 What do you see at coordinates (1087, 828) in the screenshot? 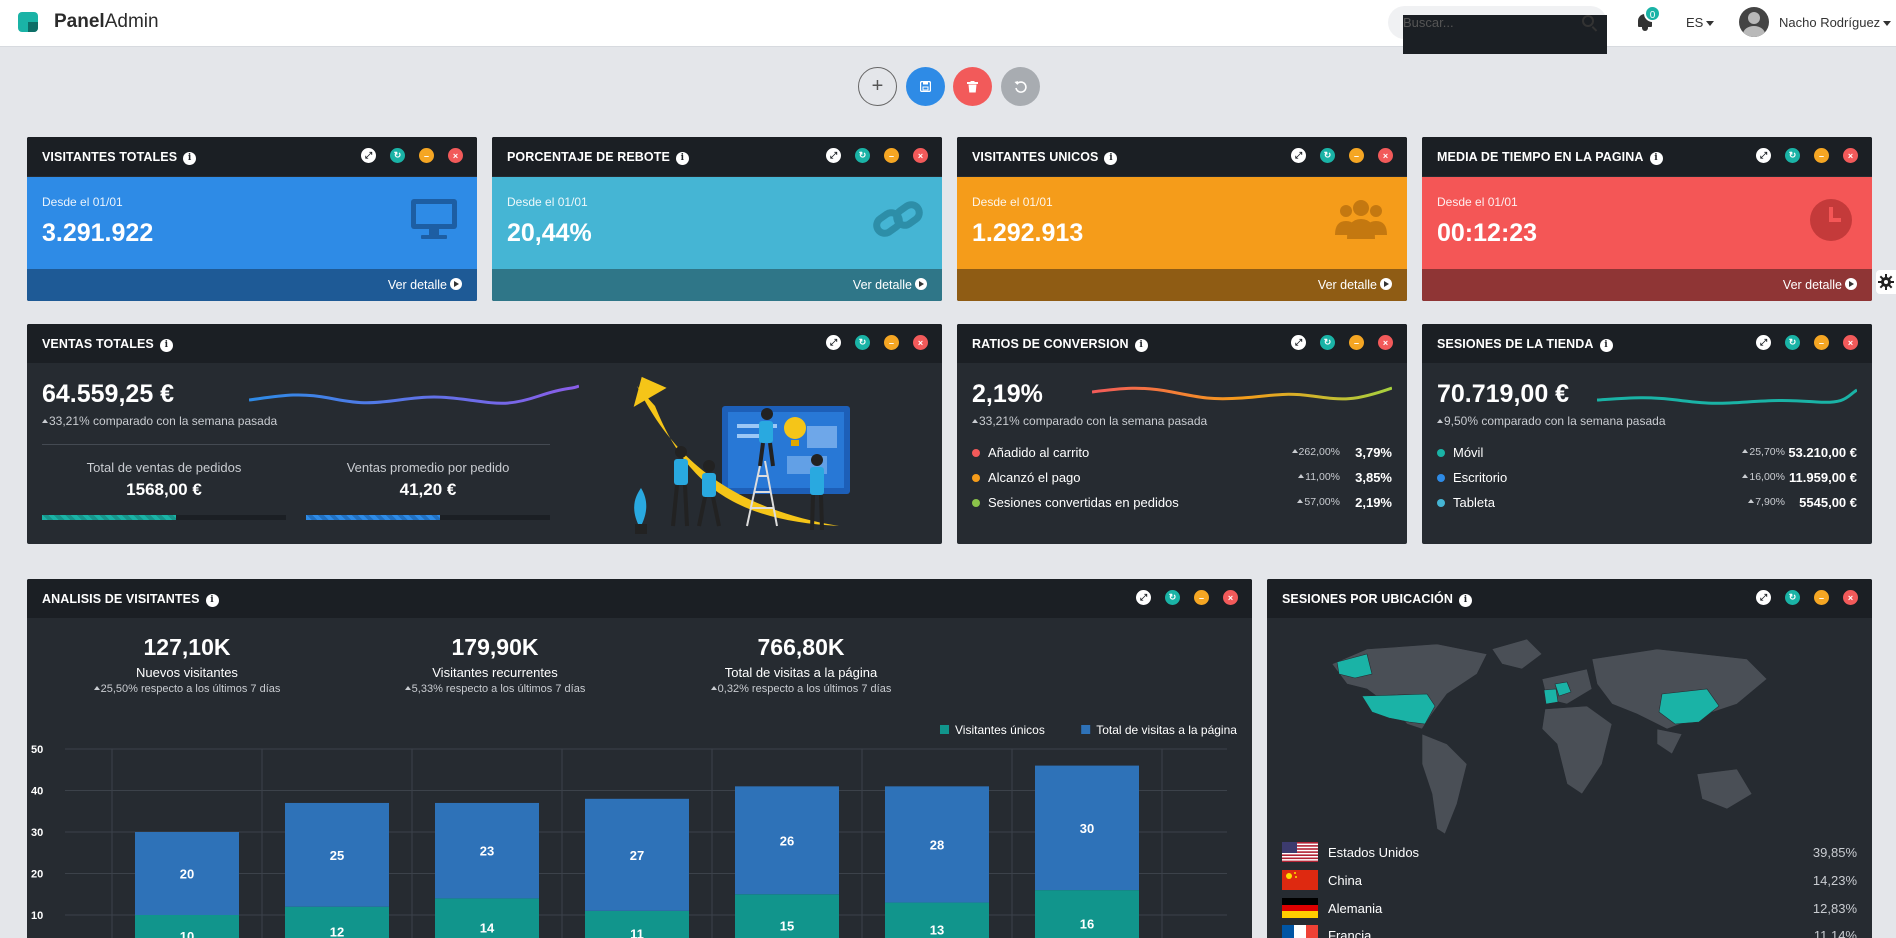
I see `bar-value-label: 30` at bounding box center [1087, 828].